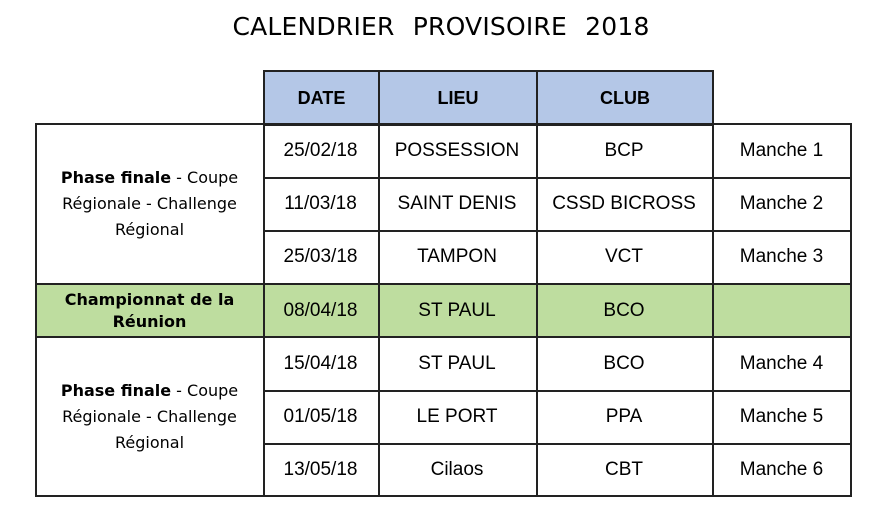 Image resolution: width=882 pixels, height=529 pixels. I want to click on row-4-date: 08/04/18, so click(320, 310).